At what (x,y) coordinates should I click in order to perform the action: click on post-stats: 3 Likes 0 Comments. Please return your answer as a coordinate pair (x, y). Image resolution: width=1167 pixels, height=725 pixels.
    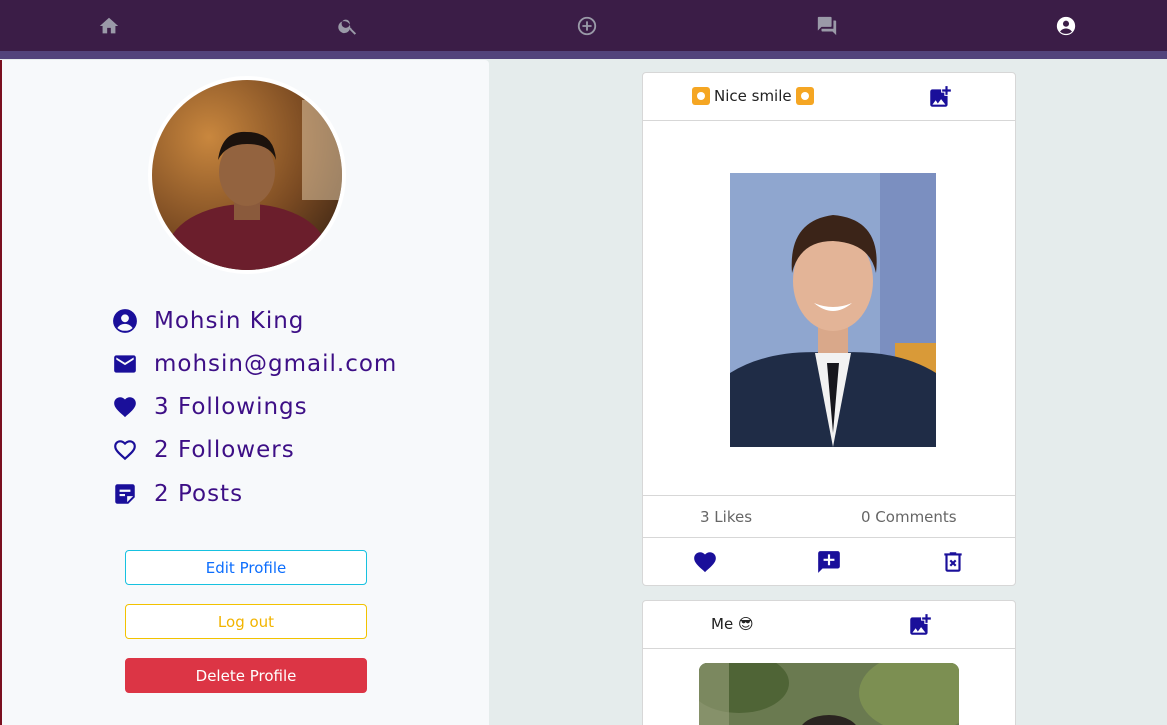
    Looking at the image, I should click on (829, 517).